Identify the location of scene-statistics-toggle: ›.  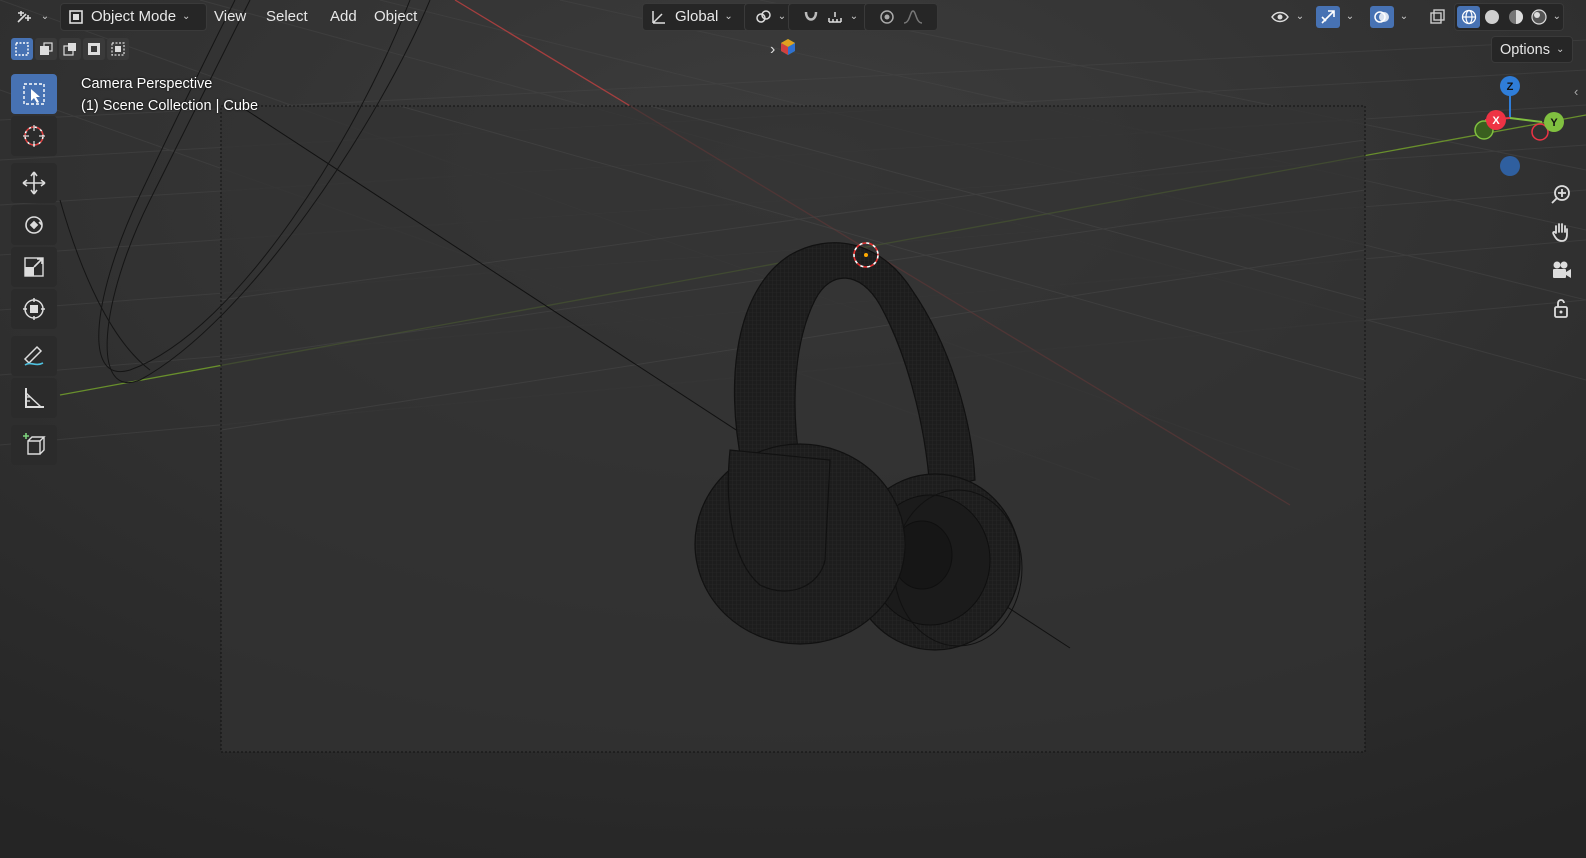
(783, 49).